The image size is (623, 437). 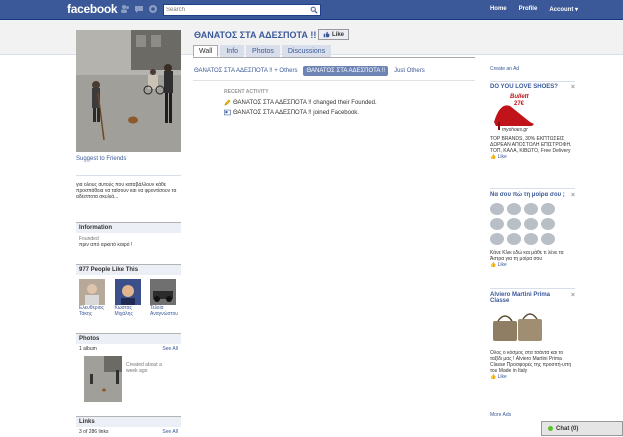 I want to click on feed-divider, so click(x=334, y=80).